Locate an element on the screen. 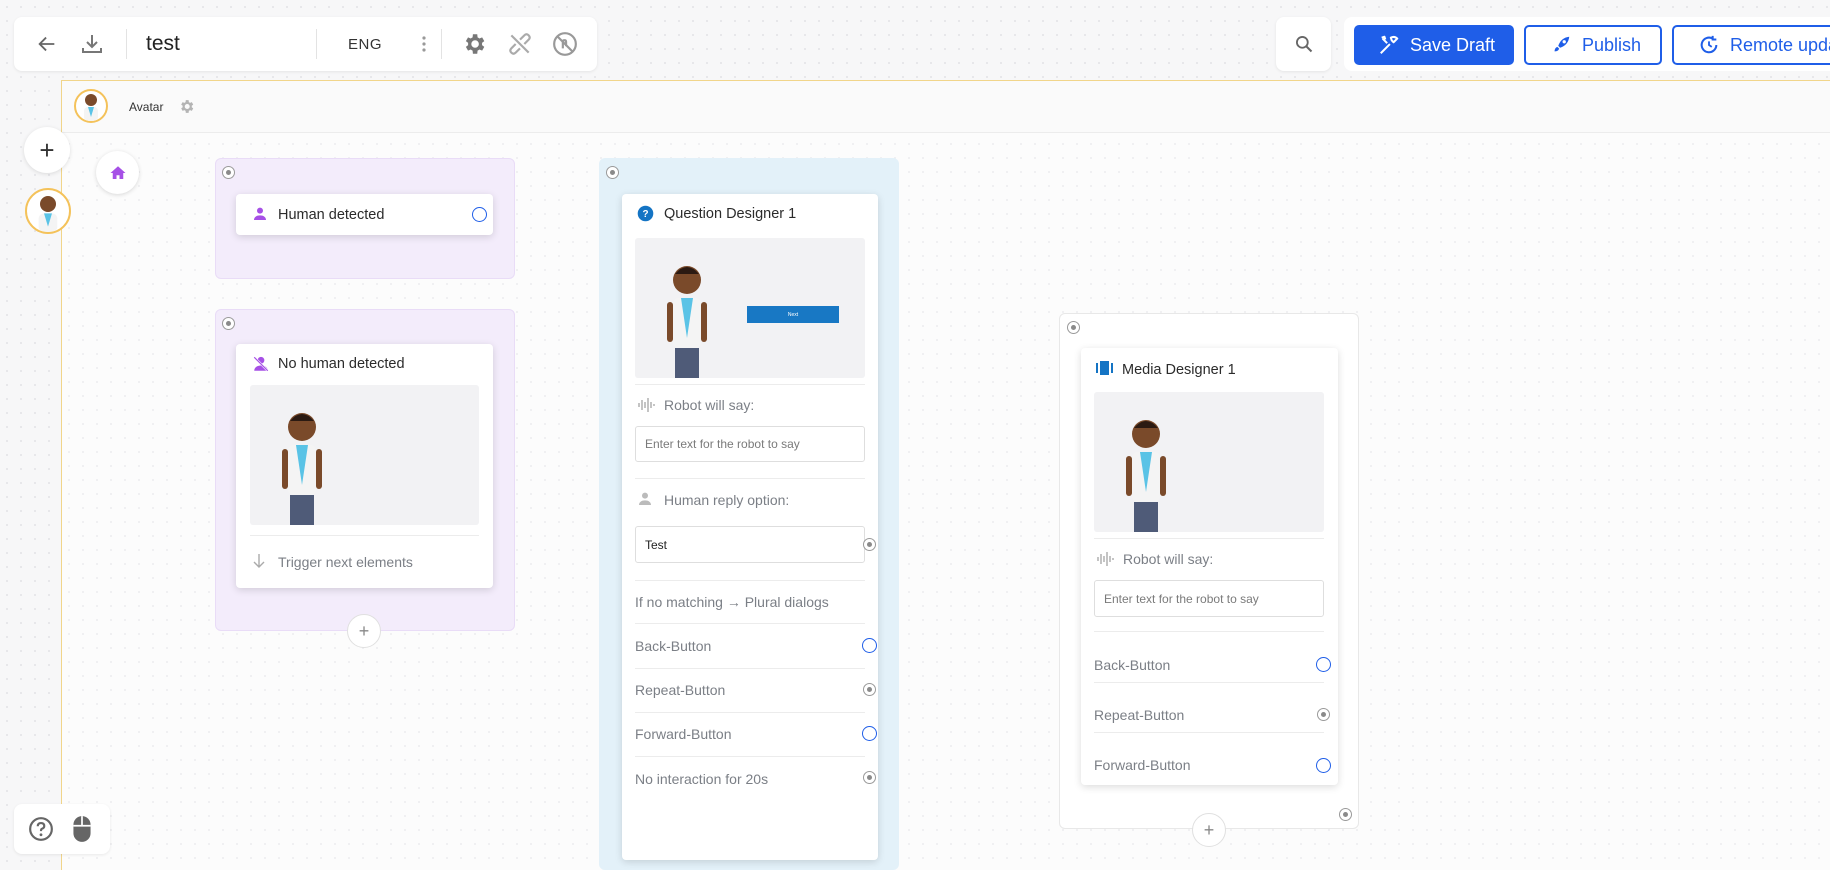 This screenshot has width=1830, height=870. card-title: Human detected is located at coordinates (331, 215).